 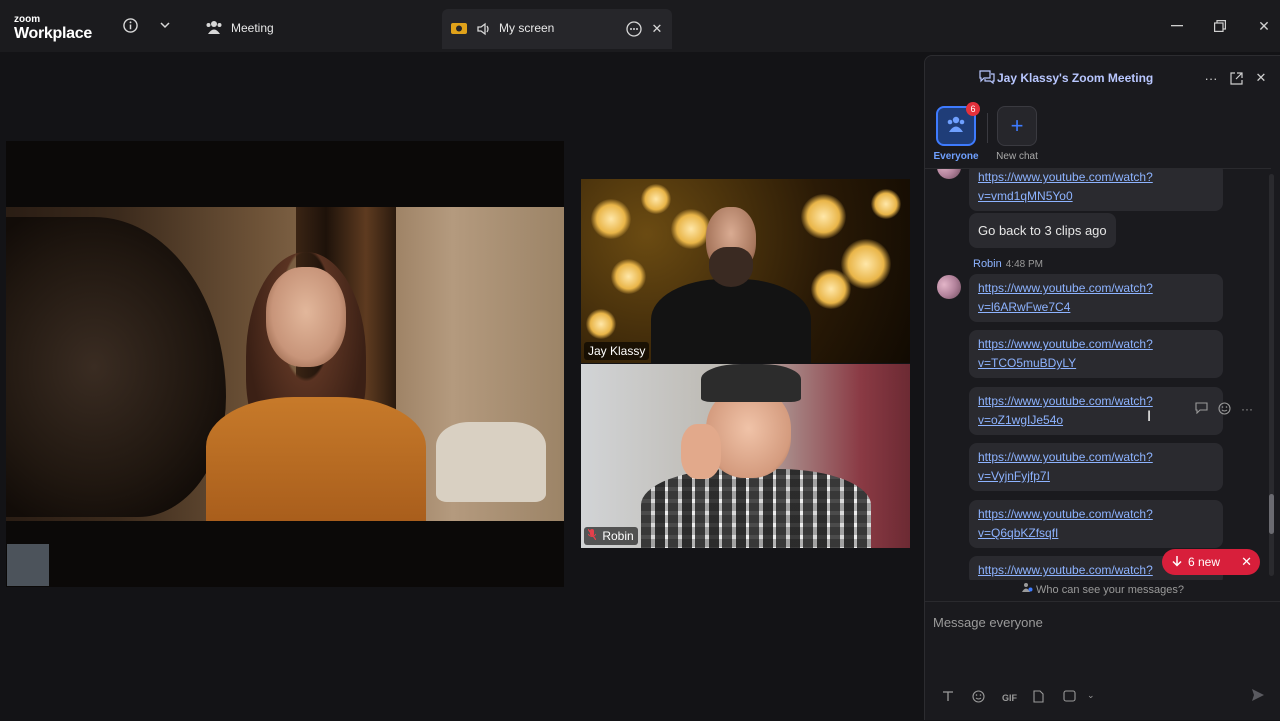 I want to click on title-bar: zoom Workplace Meeting My screen ✕ ✕, so click(x=640, y=26).